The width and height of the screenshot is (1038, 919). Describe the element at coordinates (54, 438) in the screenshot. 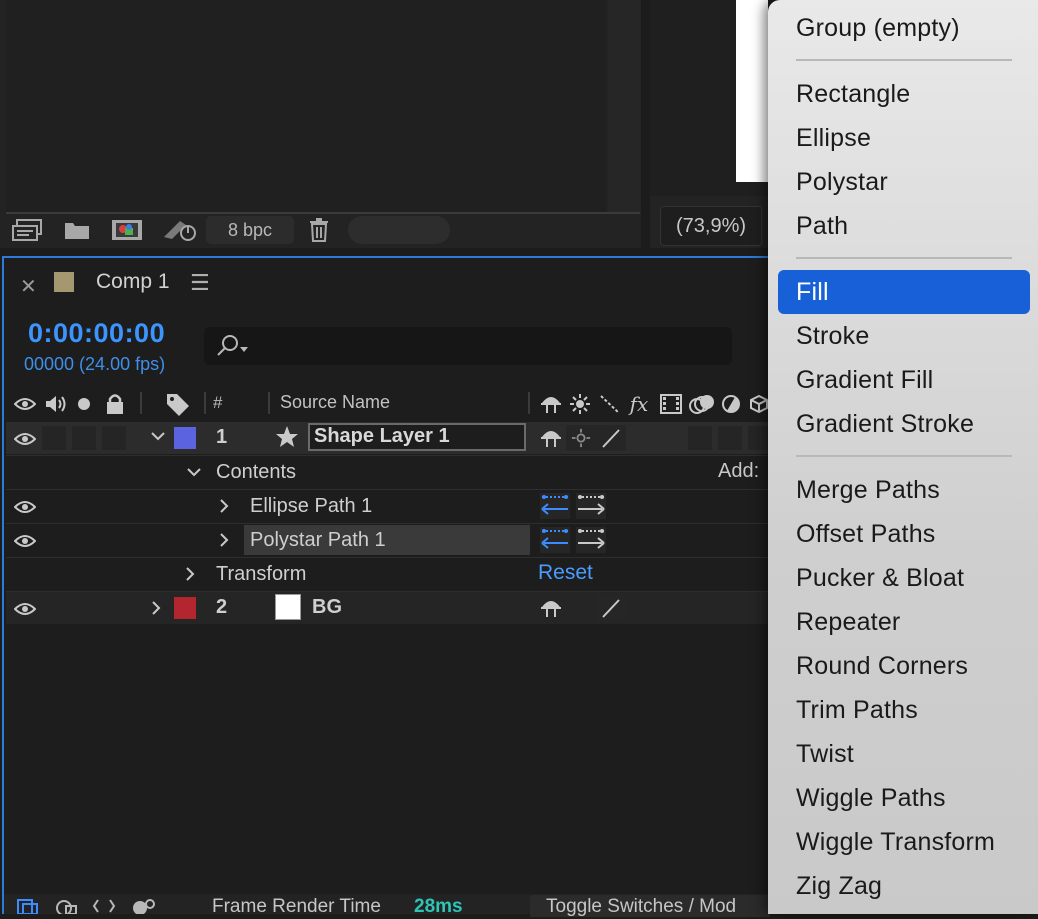

I see `audio-toggle` at that location.